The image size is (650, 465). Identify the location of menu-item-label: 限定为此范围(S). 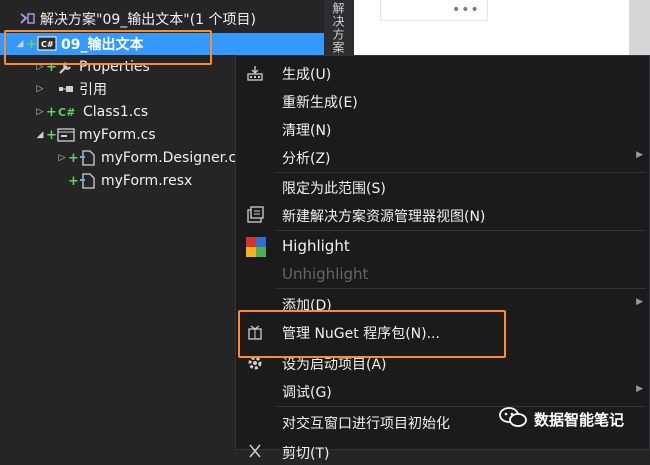
(334, 189).